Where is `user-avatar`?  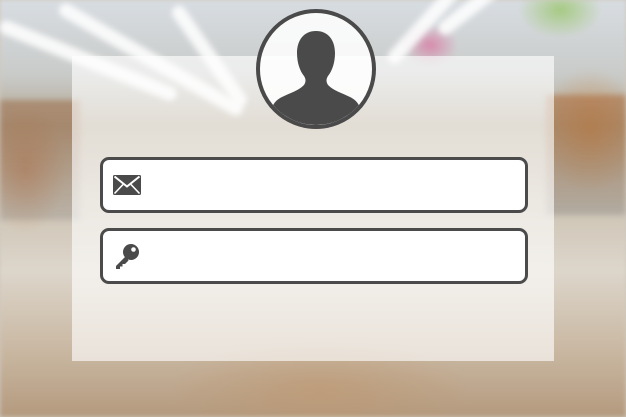
user-avatar is located at coordinates (316, 69).